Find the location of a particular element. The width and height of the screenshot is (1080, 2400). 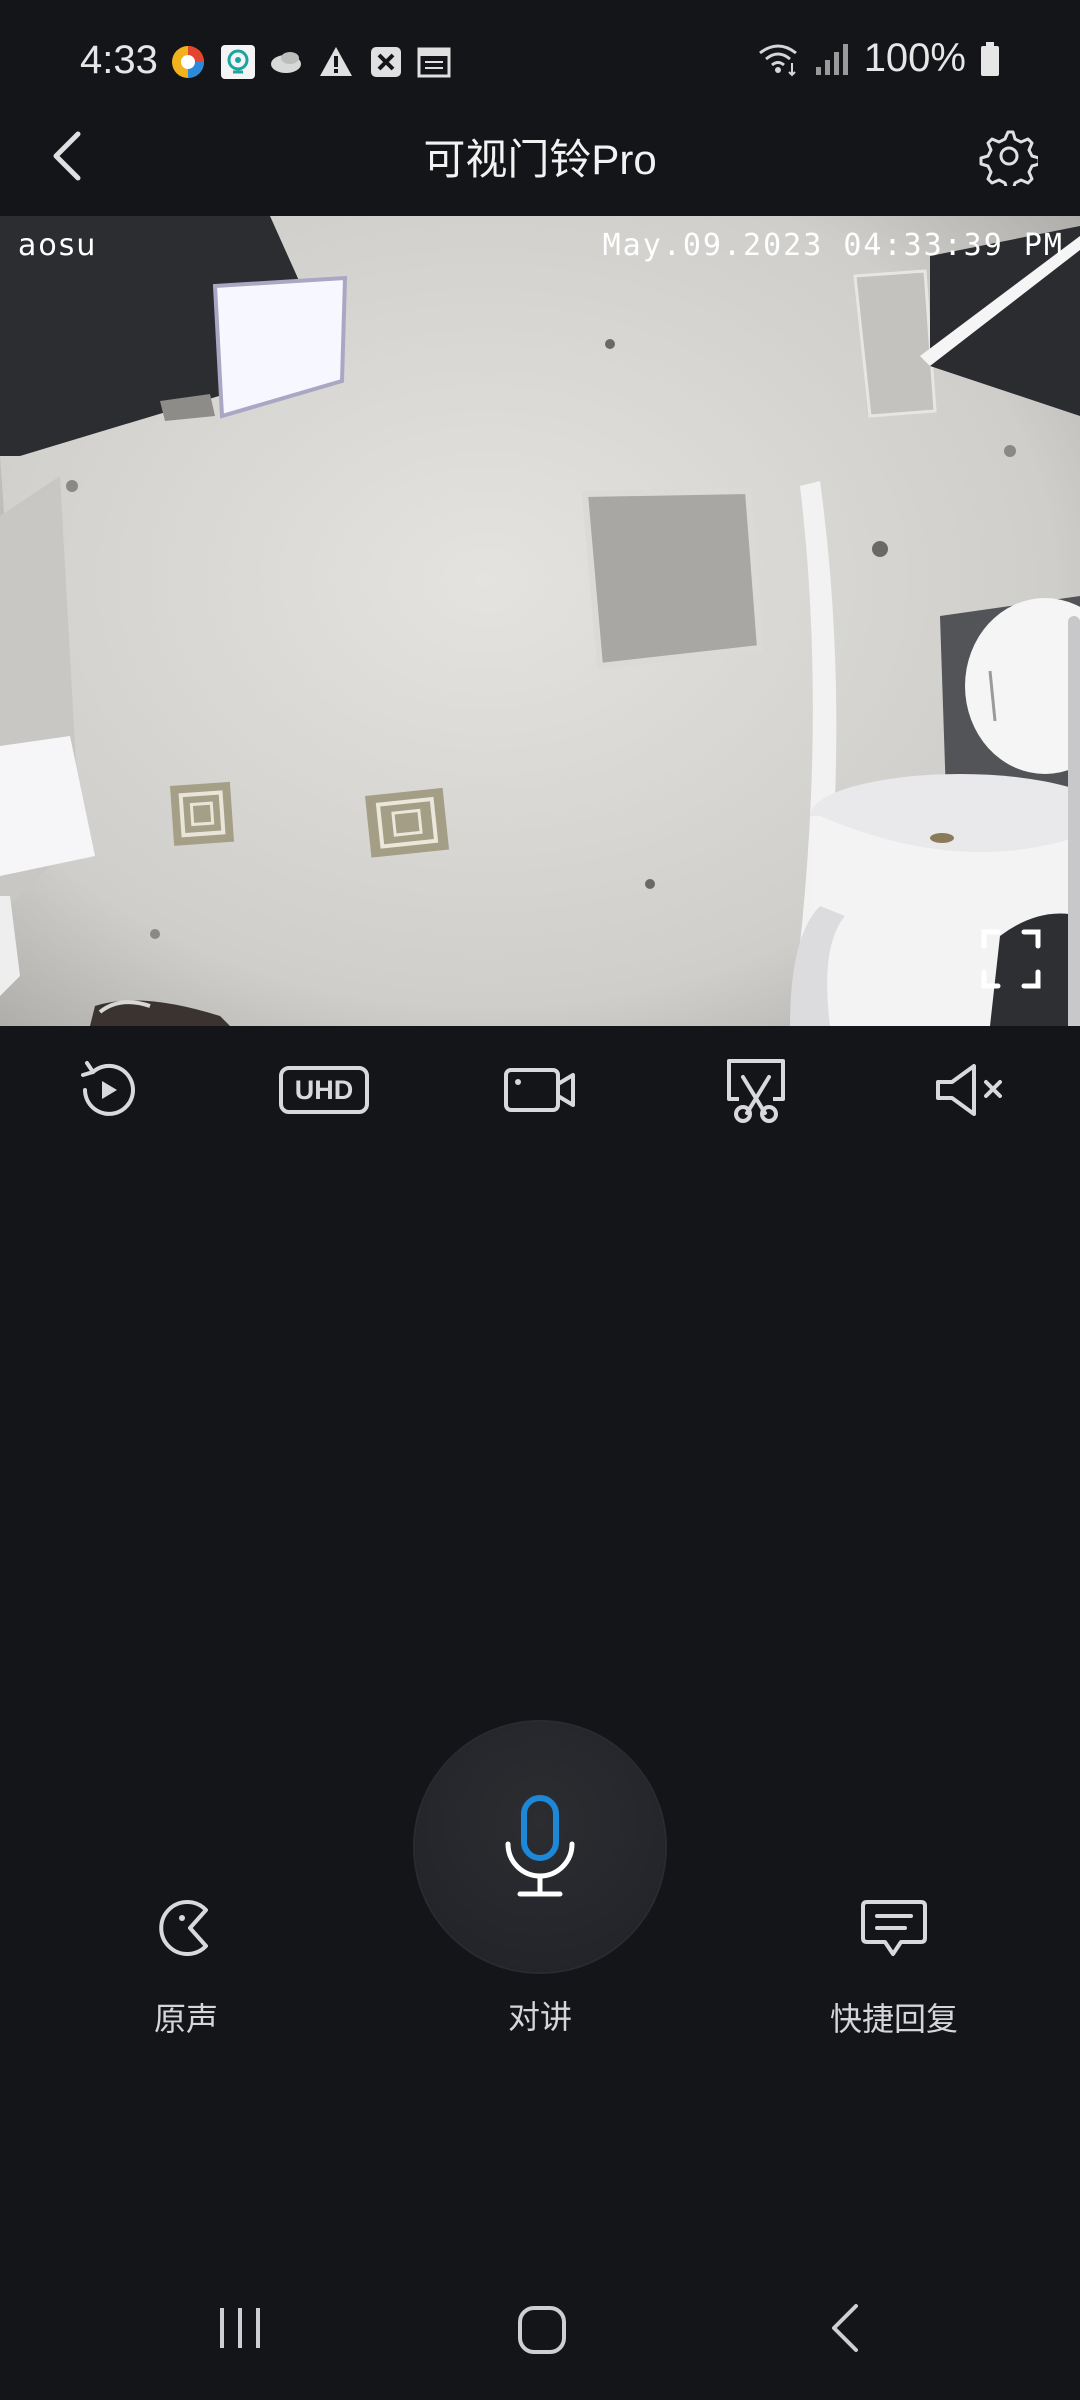

status-bar: 4:33 100% is located at coordinates (540, 63).